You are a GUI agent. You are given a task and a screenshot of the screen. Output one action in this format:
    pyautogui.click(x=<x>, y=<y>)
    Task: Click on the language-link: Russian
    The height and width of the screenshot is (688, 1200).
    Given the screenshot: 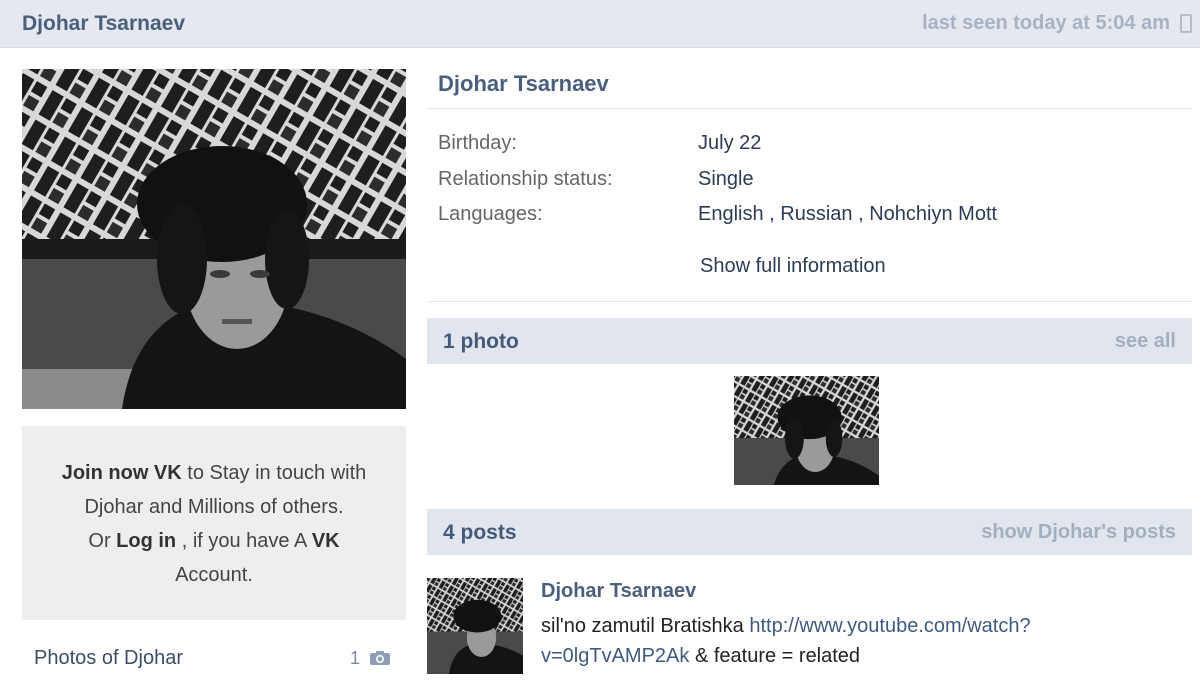 What is the action you would take?
    pyautogui.click(x=816, y=214)
    